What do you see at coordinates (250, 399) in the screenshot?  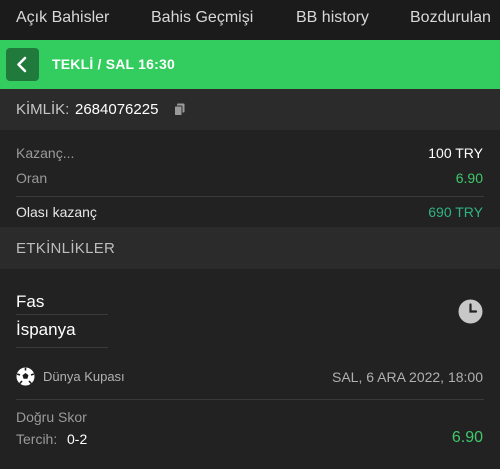 I see `event-divider` at bounding box center [250, 399].